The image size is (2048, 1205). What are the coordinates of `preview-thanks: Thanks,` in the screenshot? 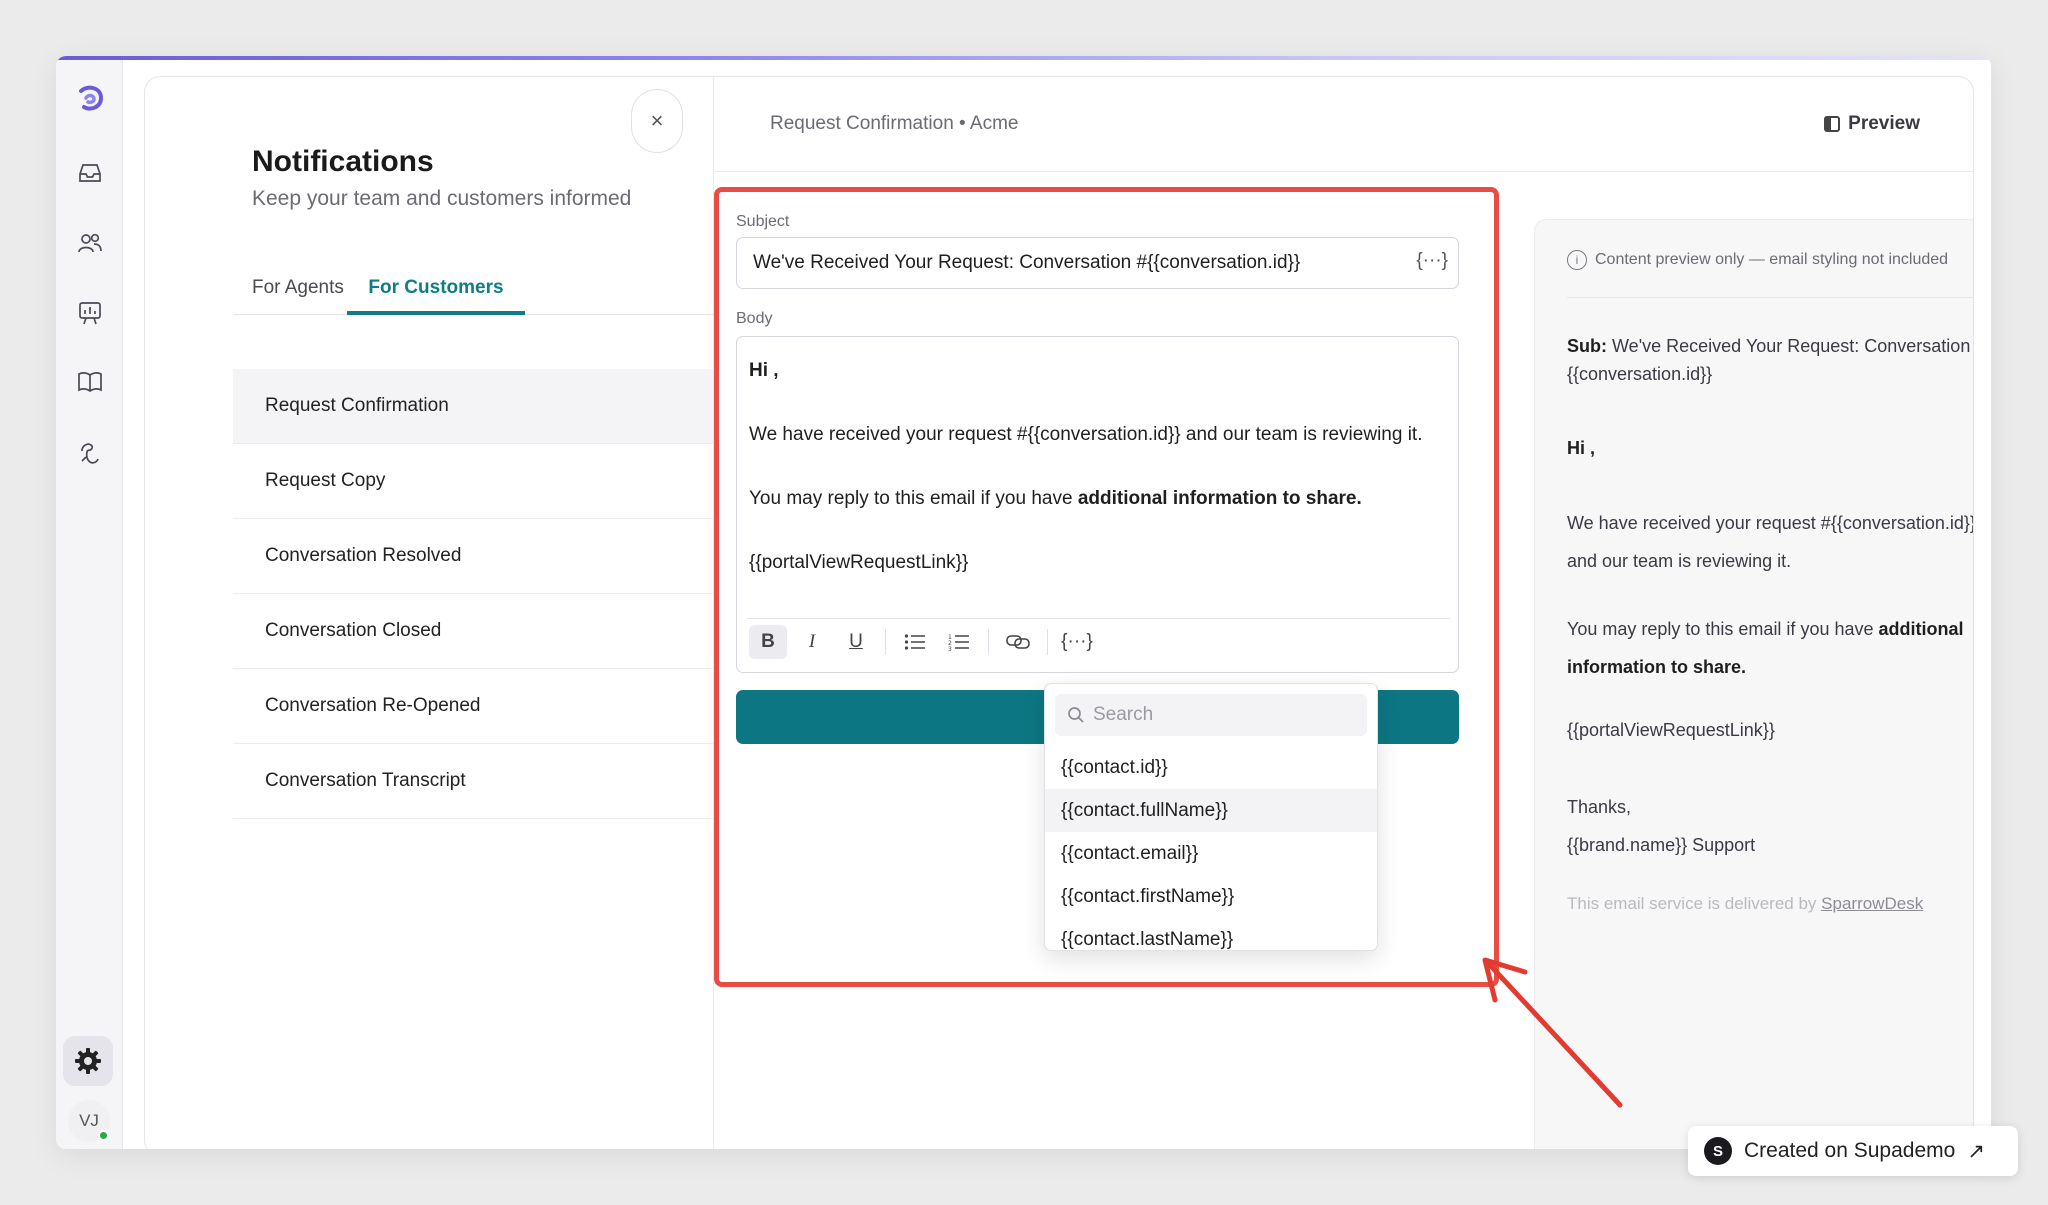 It's located at (1599, 807).